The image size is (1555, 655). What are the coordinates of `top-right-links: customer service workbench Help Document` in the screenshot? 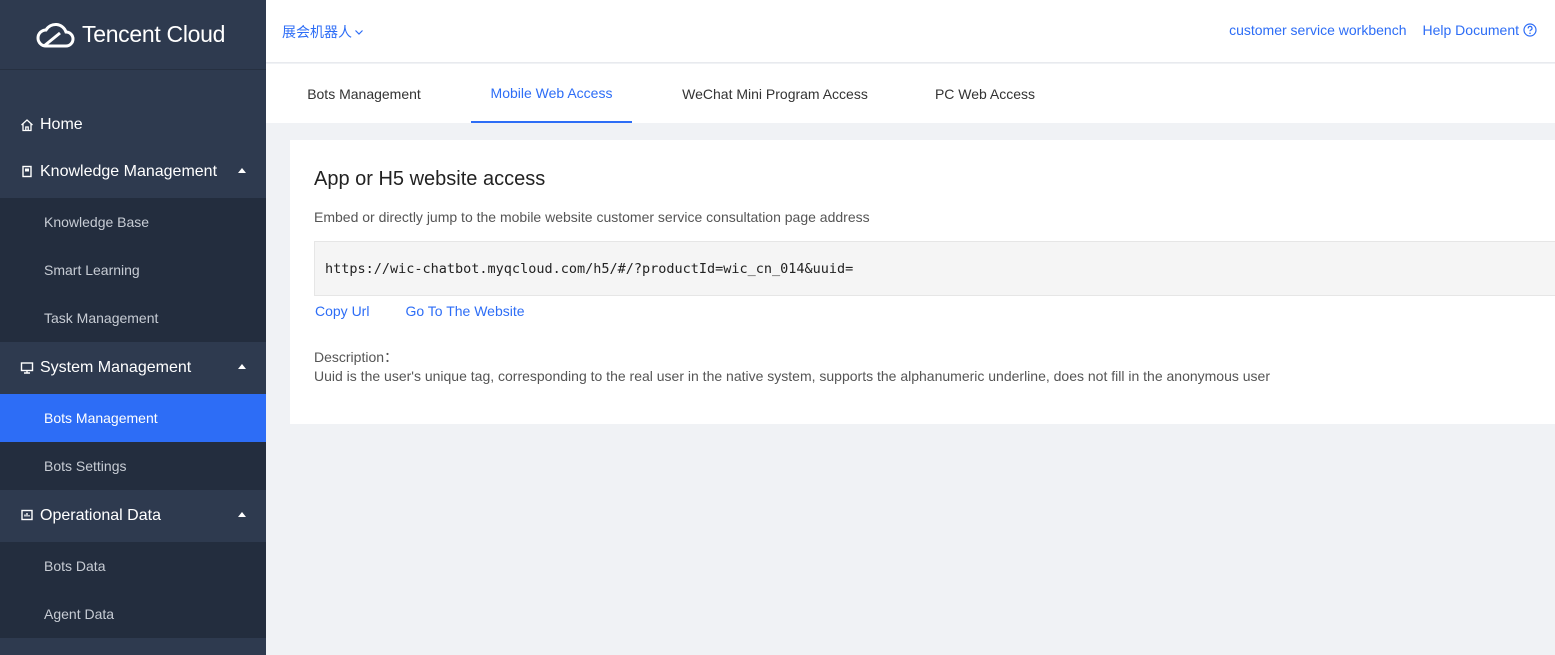 It's located at (1383, 30).